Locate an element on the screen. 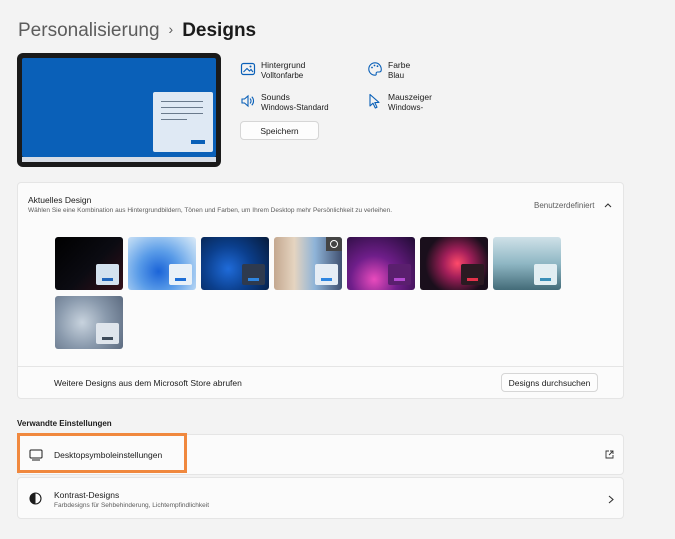 The image size is (675, 539). chevron-up-icon is located at coordinates (608, 205).